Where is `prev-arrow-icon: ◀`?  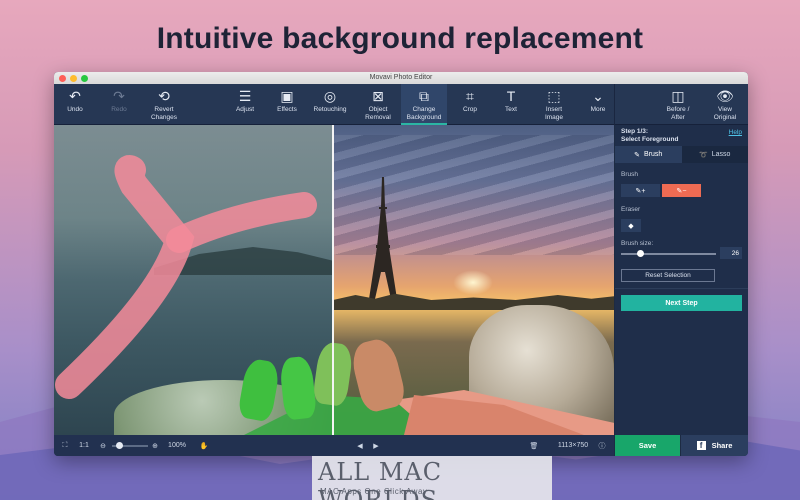 prev-arrow-icon: ◀ is located at coordinates (360, 446).